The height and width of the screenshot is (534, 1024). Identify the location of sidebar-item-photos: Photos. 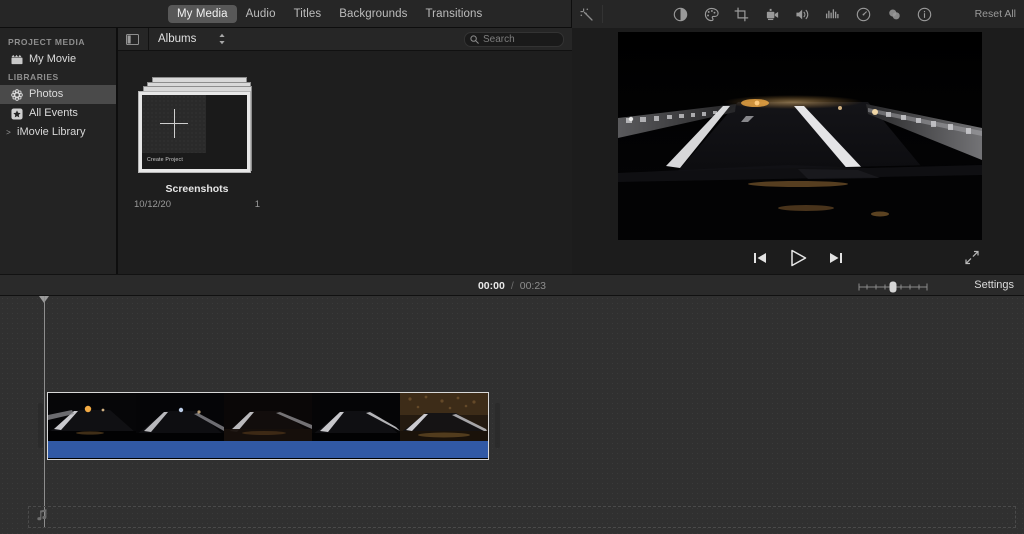
(58, 94).